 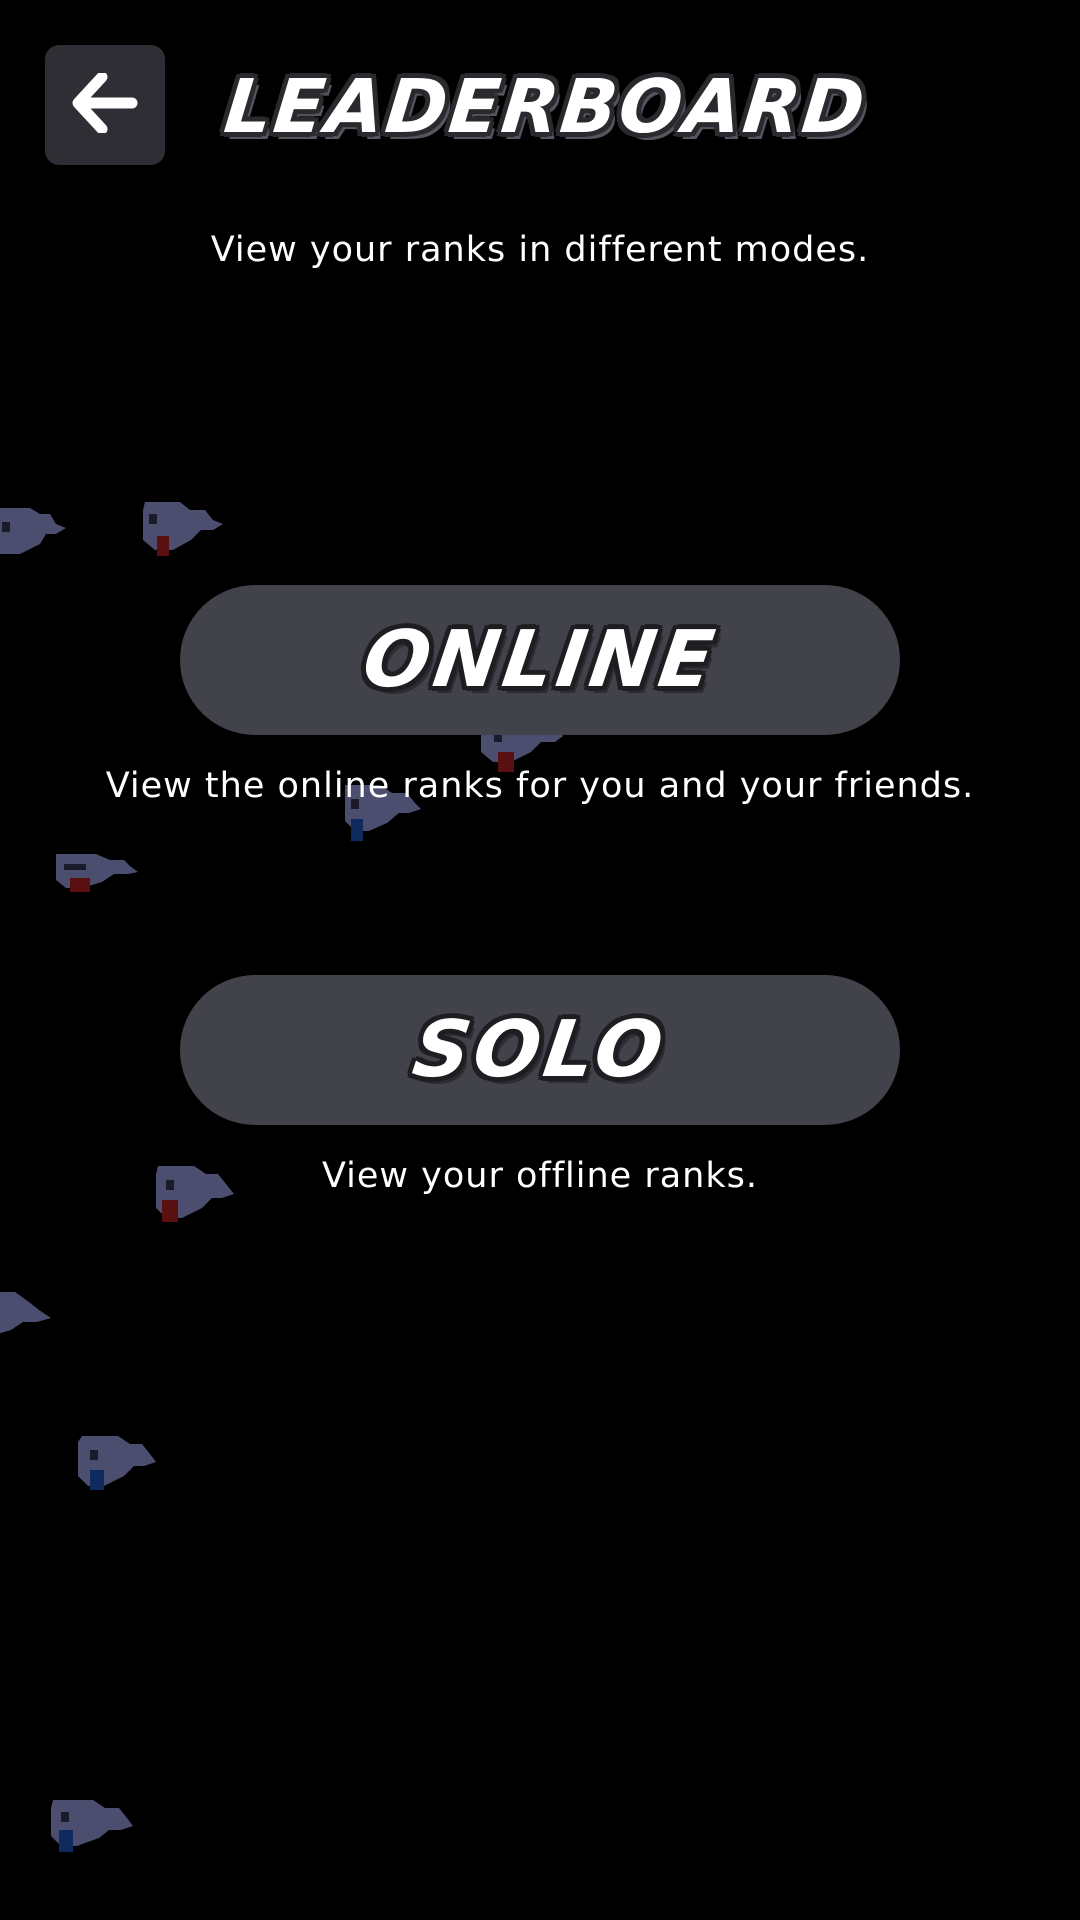 I want to click on solo-mode-button: SOLO, so click(x=540, y=1050).